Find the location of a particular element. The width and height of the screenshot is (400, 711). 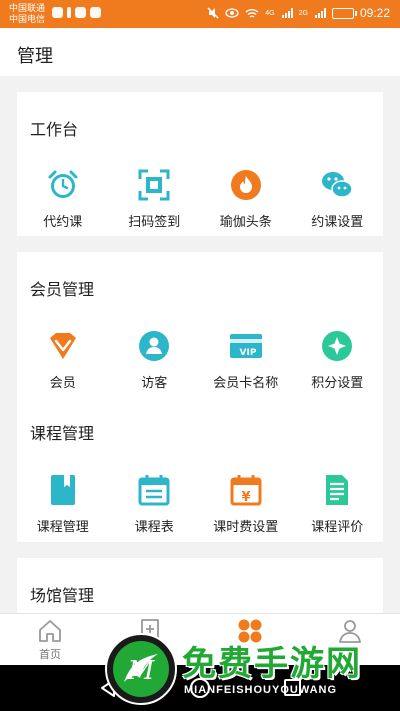

grid-item-card-names: VIP 会员卡名称 is located at coordinates (246, 360).